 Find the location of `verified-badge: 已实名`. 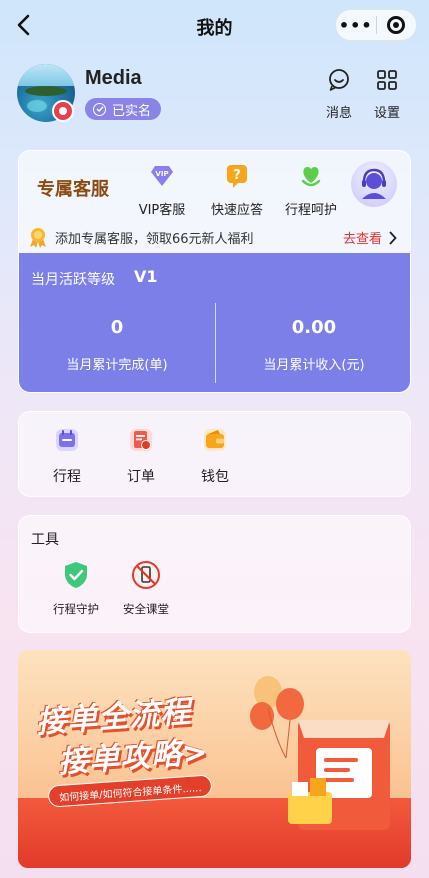

verified-badge: 已实名 is located at coordinates (123, 109).